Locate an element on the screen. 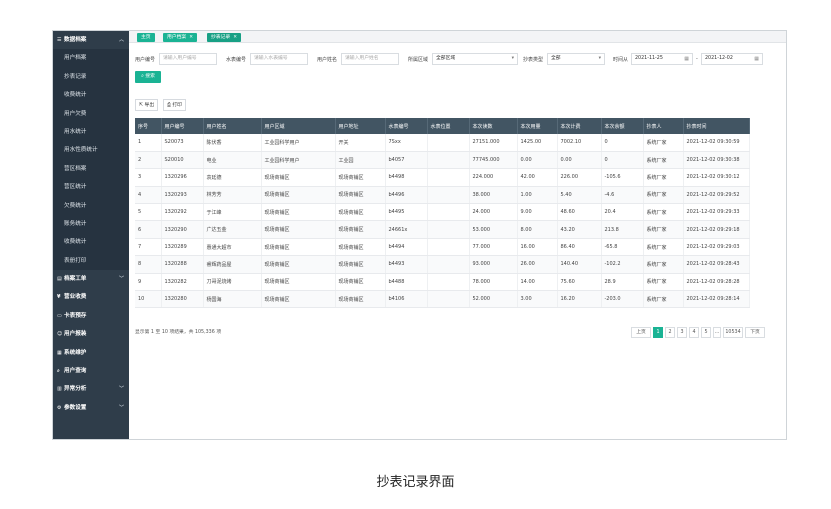  page-button: 2 is located at coordinates (670, 332).